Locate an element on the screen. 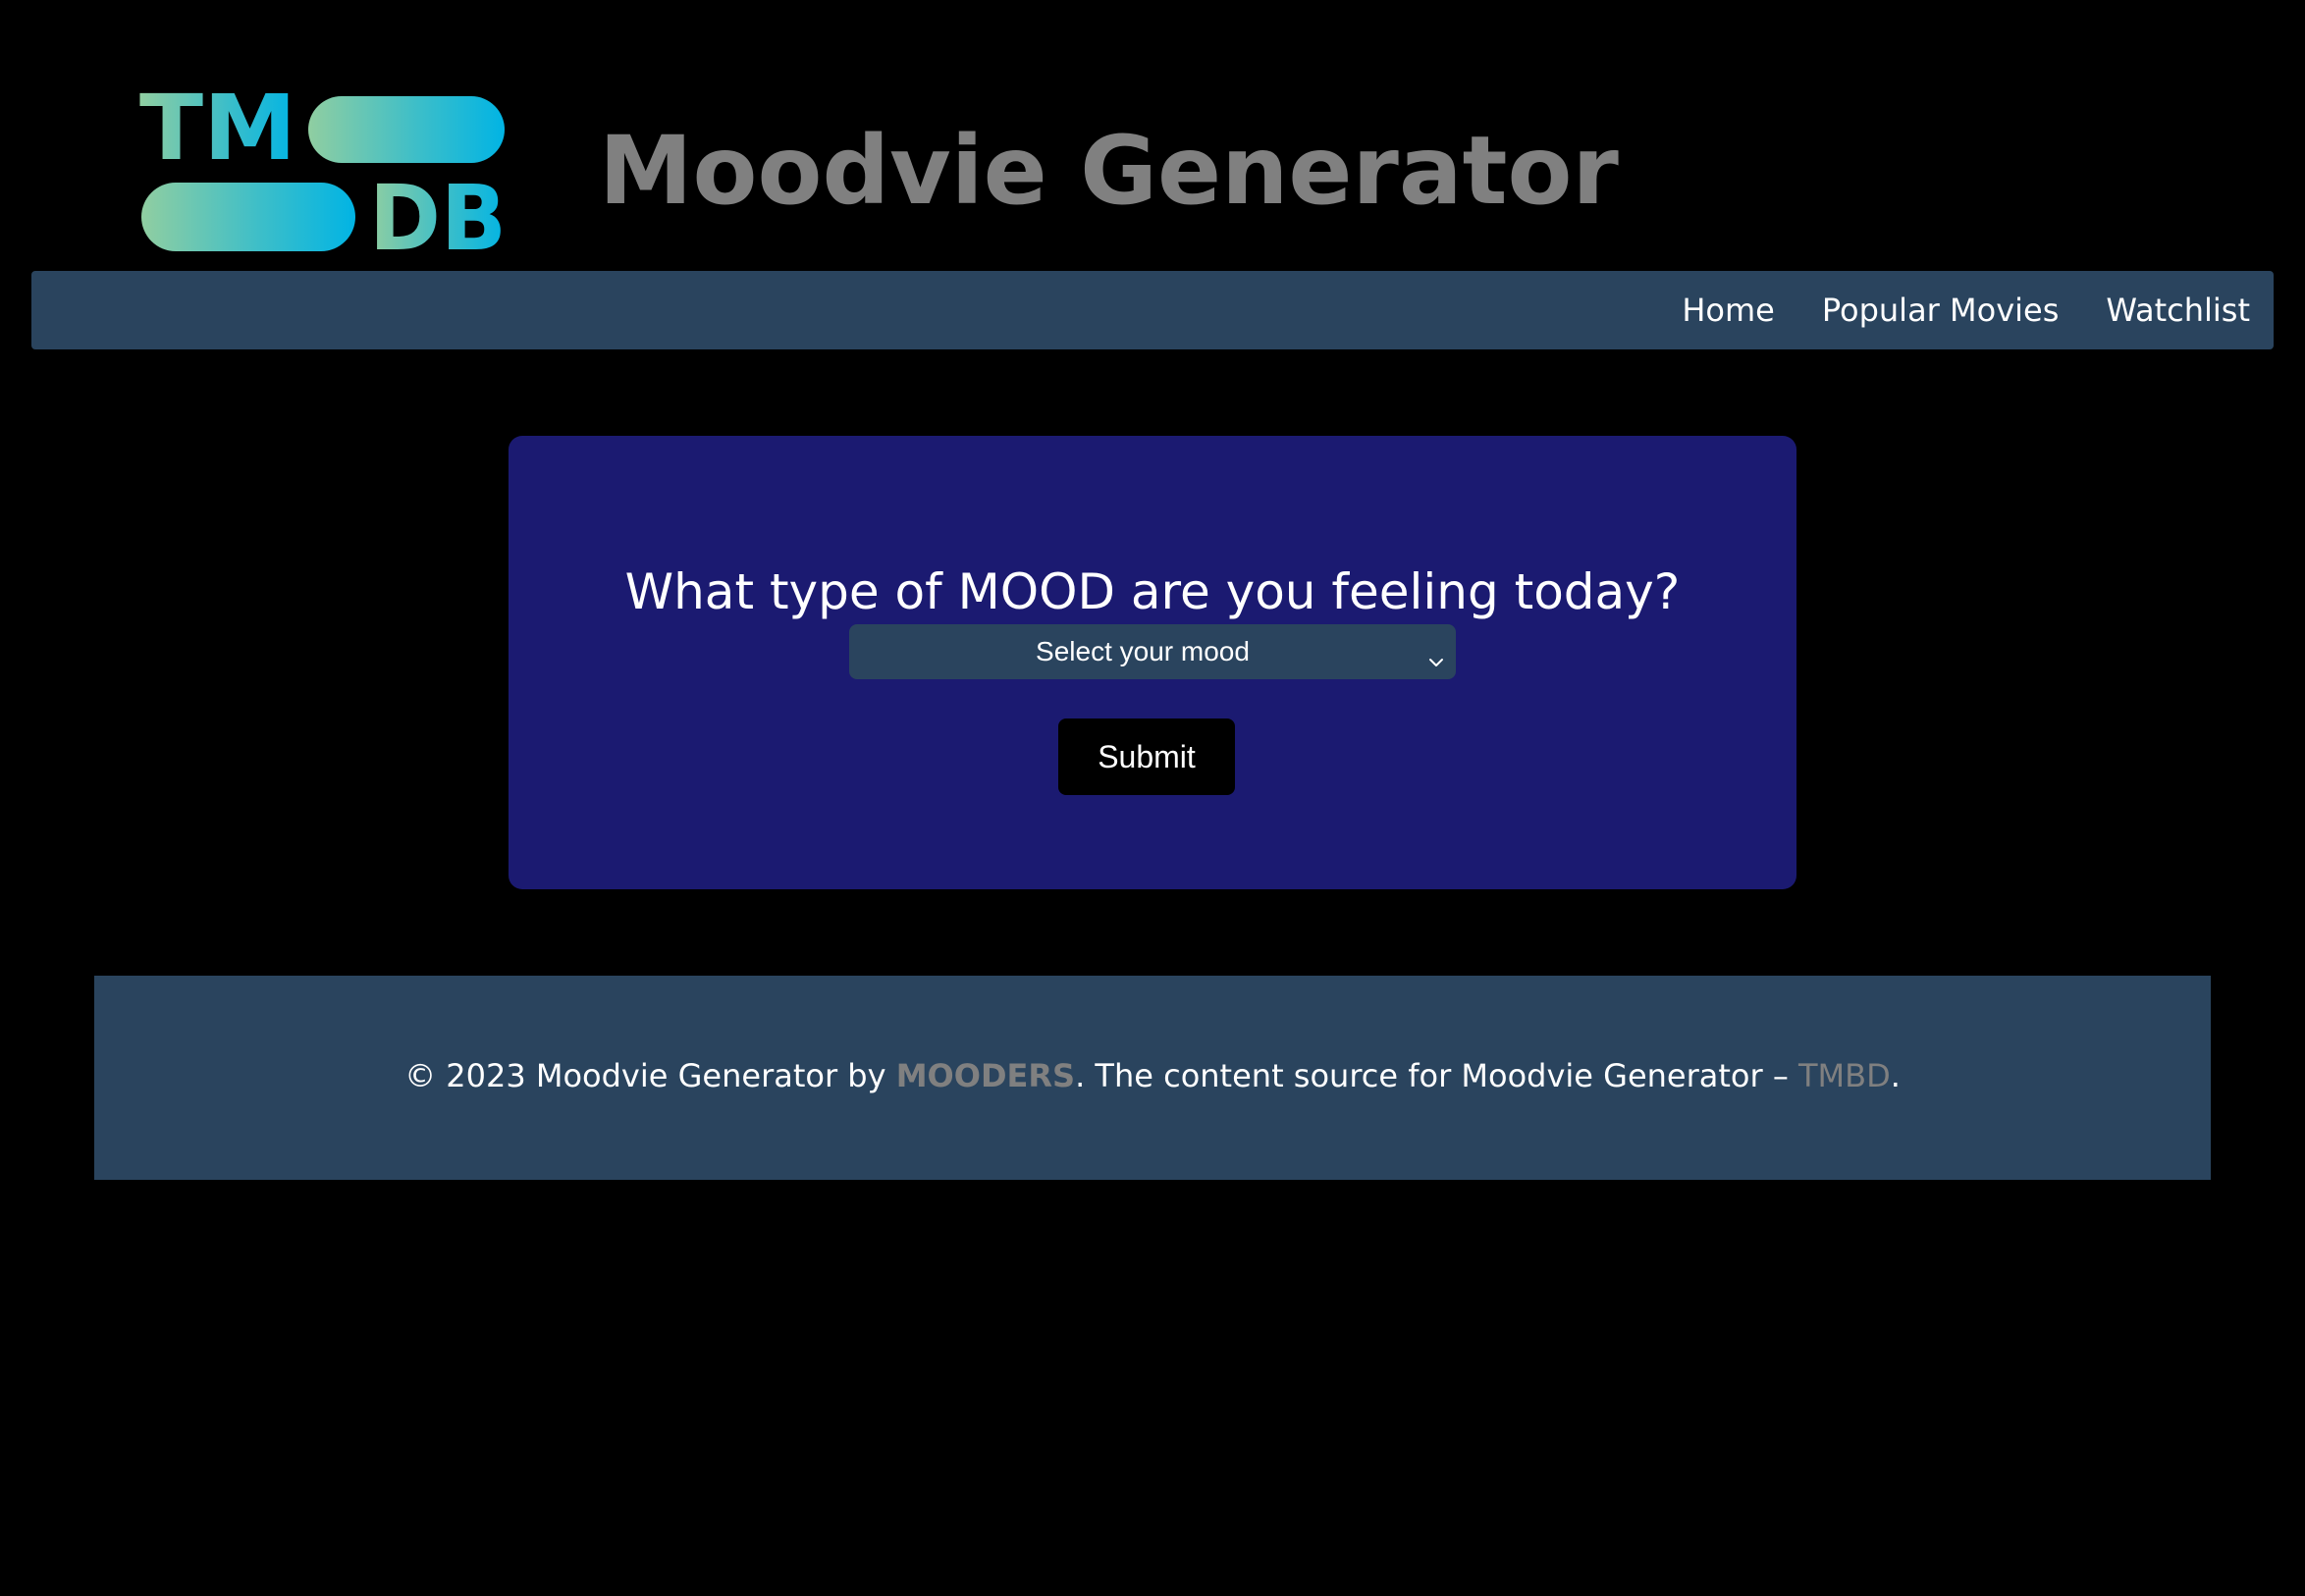 The height and width of the screenshot is (1596, 2305). nav-item-watchlist: Watchlist is located at coordinates (2178, 310).